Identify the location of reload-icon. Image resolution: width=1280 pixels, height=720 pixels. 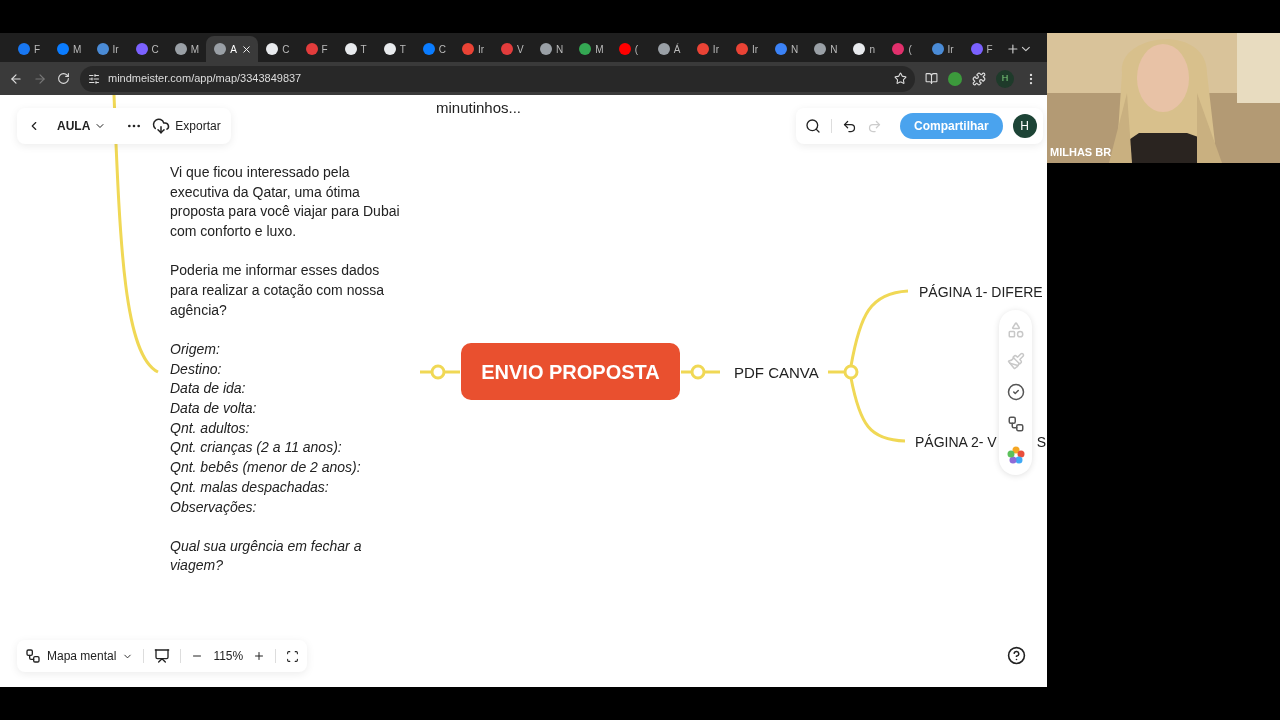
(63, 78).